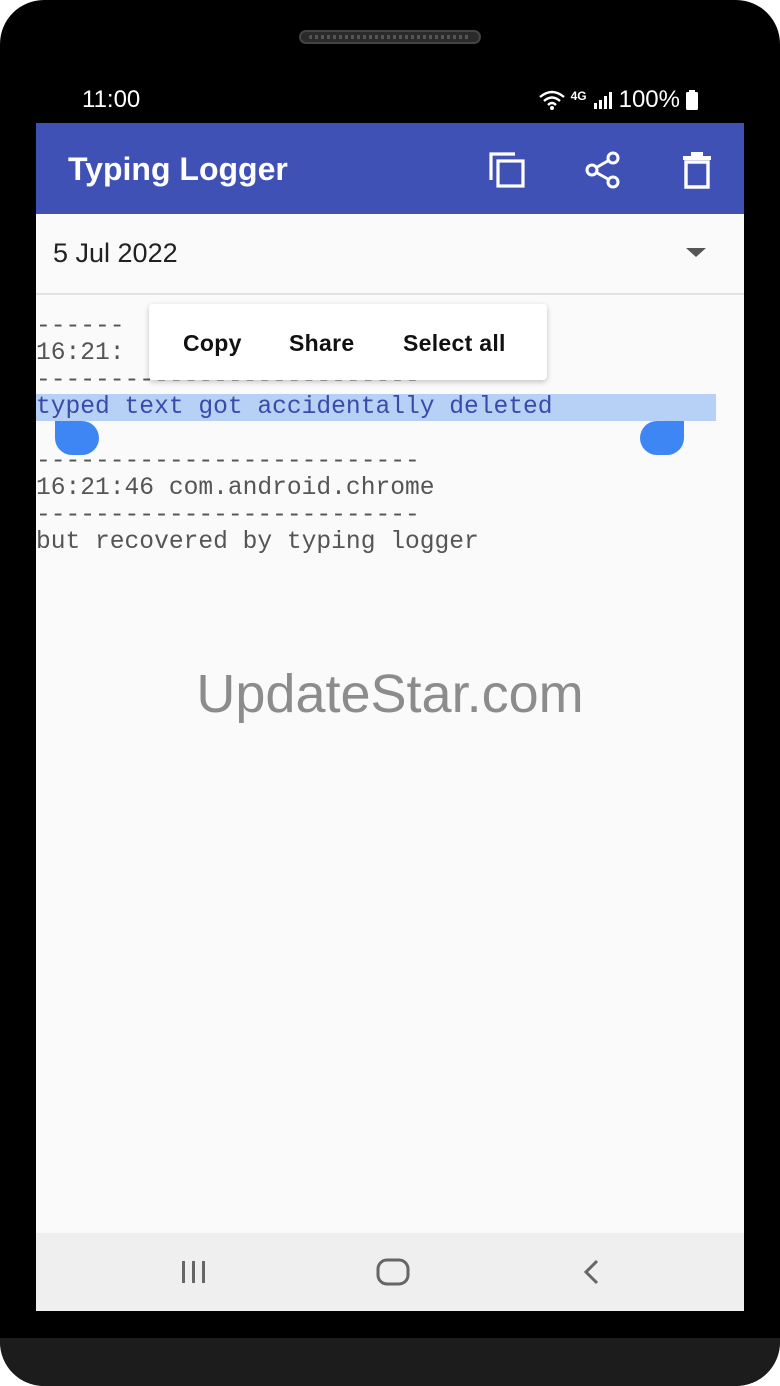 This screenshot has width=780, height=1386. I want to click on earpiece-speaker, so click(390, 37).